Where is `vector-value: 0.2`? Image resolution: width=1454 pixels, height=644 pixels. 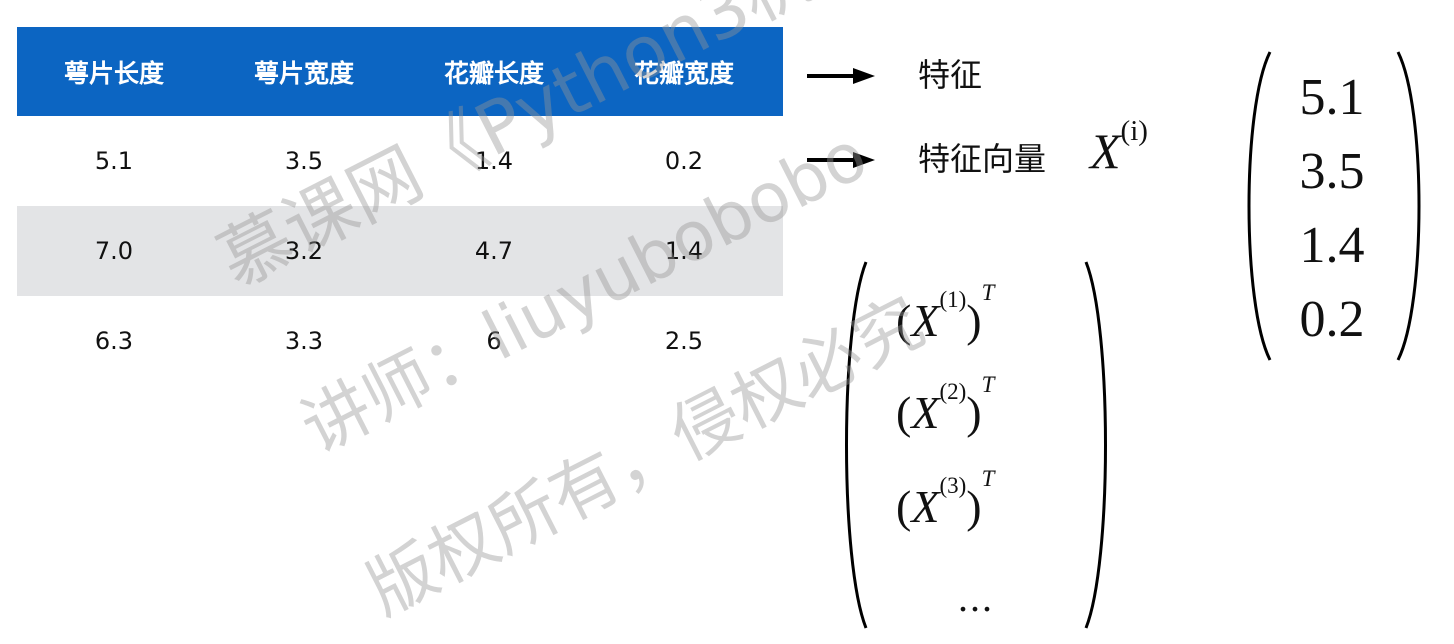
vector-value: 0.2 is located at coordinates (1332, 319).